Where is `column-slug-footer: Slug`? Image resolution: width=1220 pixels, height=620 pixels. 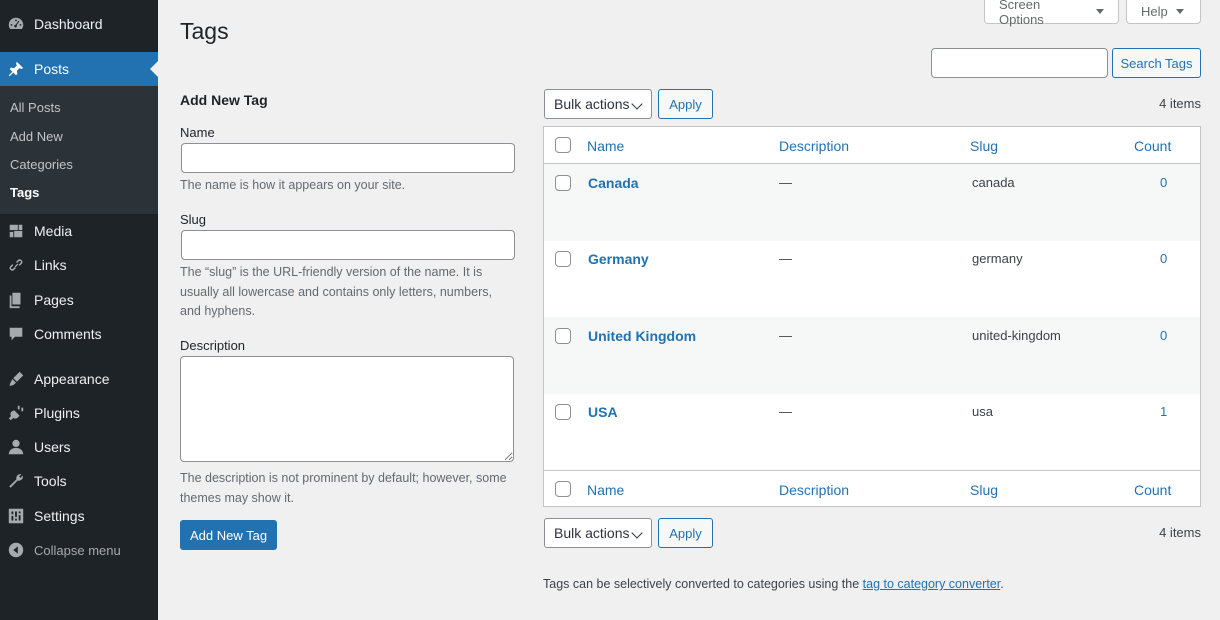
column-slug-footer: Slug is located at coordinates (984, 490).